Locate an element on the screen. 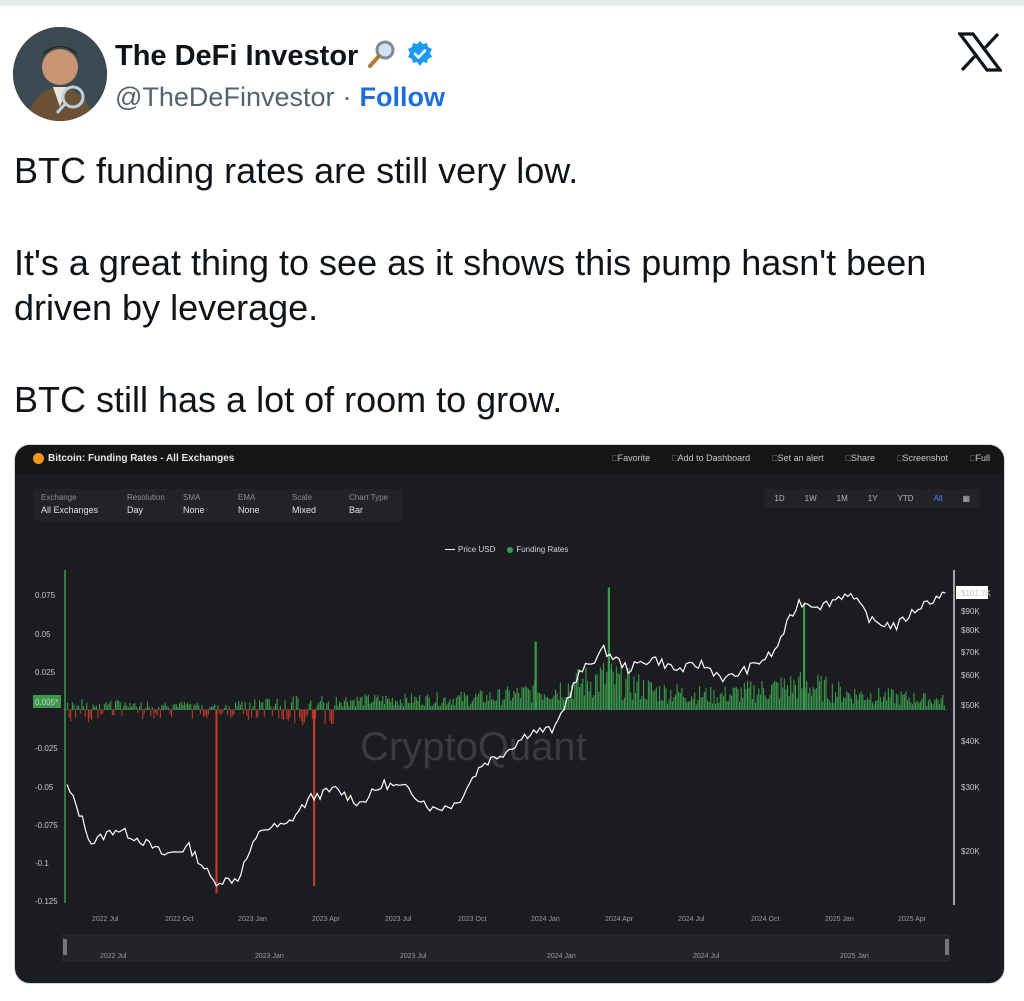 The image size is (1024, 1001). follow-button: Follow is located at coordinates (401, 97).